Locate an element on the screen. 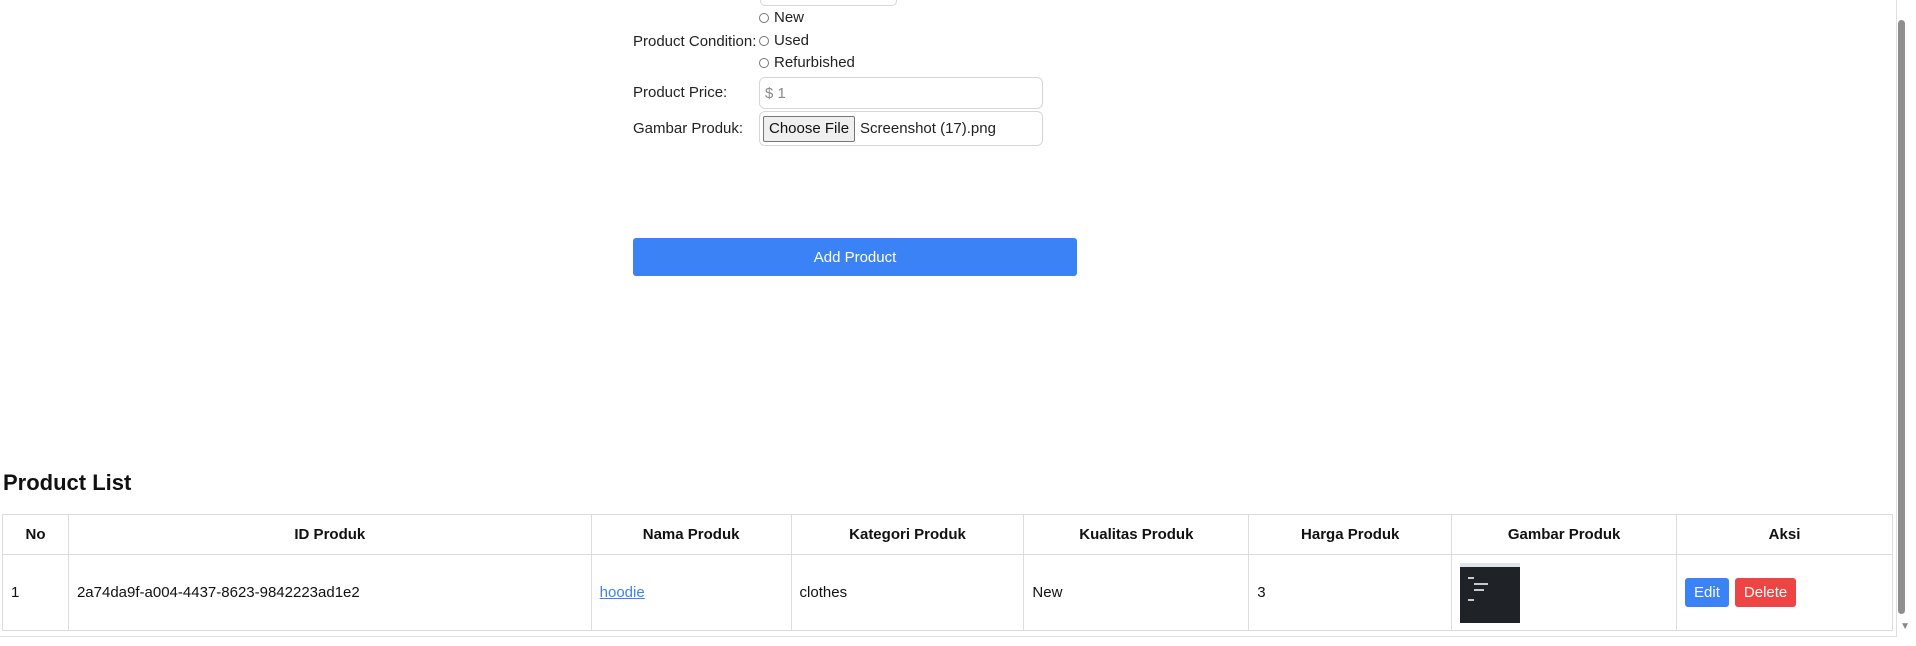 Image resolution: width=1916 pixels, height=646 pixels. cell-price: 3 is located at coordinates (1350, 592).